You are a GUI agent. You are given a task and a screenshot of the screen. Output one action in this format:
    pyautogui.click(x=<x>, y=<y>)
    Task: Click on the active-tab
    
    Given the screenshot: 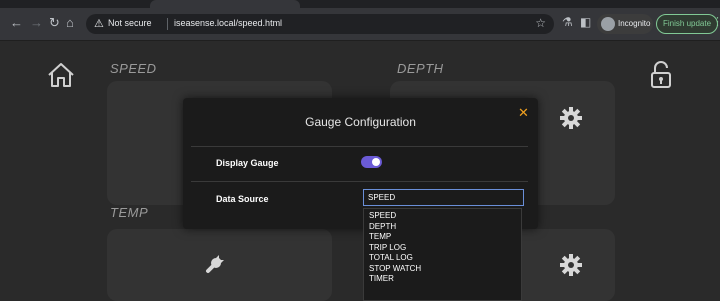 What is the action you would take?
    pyautogui.click(x=225, y=4)
    